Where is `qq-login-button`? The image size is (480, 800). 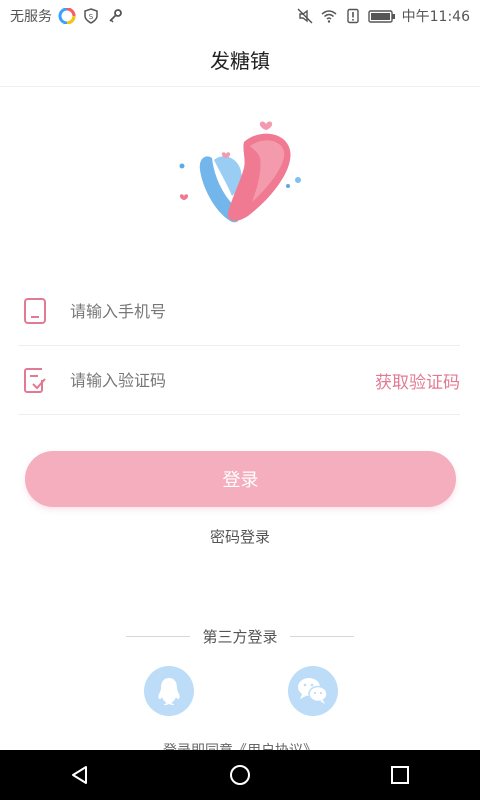
qq-login-button is located at coordinates (169, 691).